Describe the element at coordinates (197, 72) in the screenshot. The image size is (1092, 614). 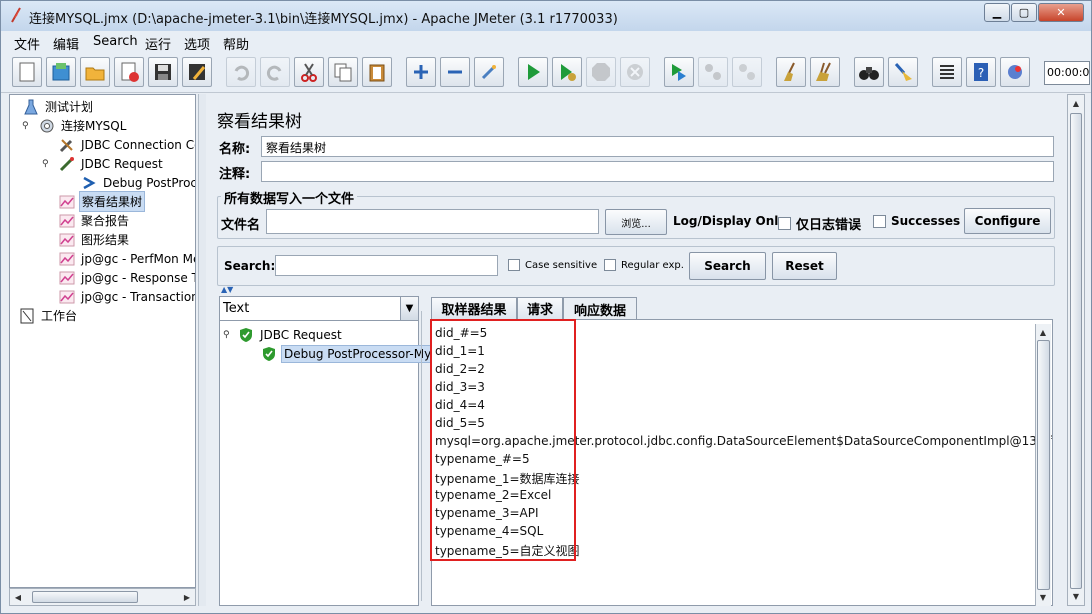
I see `save-as-button` at that location.